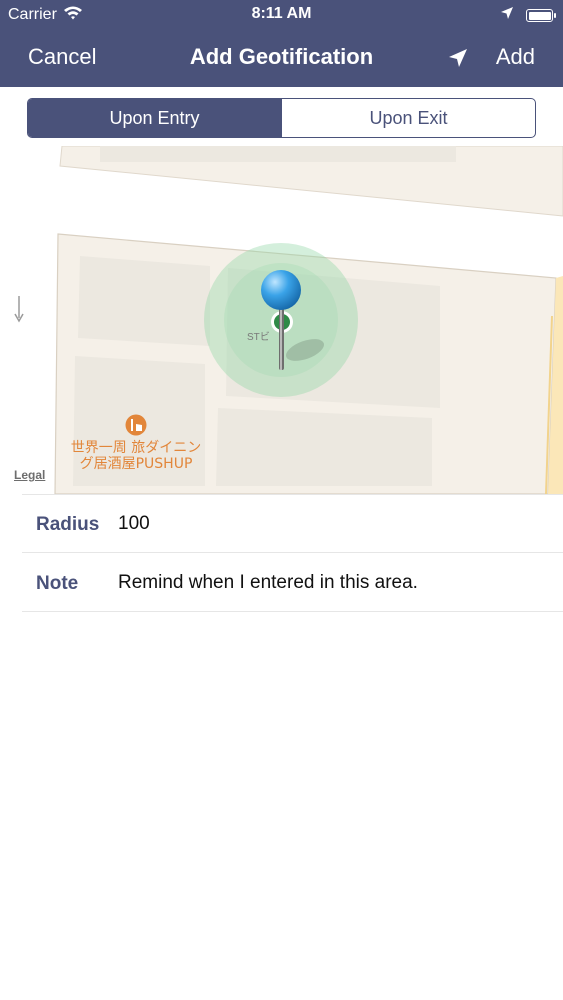  What do you see at coordinates (281, 335) in the screenshot?
I see `pin-needle-highlight` at bounding box center [281, 335].